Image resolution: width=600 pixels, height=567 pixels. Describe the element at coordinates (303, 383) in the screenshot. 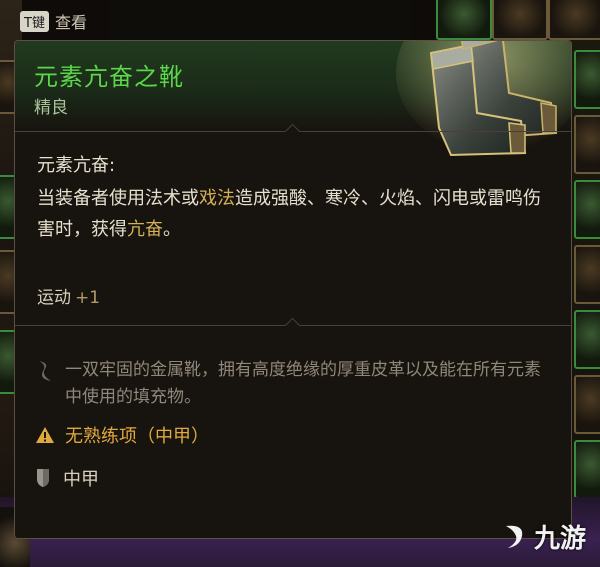

I see `lore-text: 一双牢固的金属靴，拥有高度绝缘的厚重皮革以及能在所有元素中使用的填充物。` at that location.